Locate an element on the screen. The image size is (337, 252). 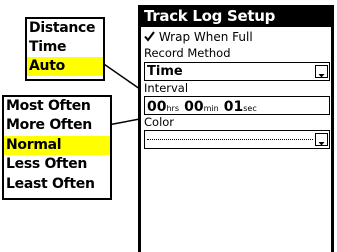
interval-minutes-unit: min is located at coordinates (211, 108).